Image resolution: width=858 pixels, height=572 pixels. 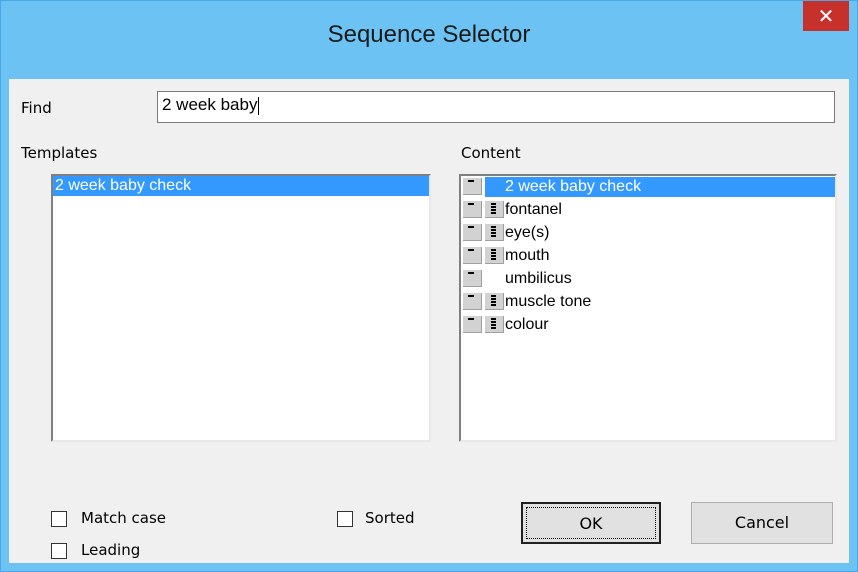 What do you see at coordinates (648, 280) in the screenshot?
I see `content-list-item: umbilicus` at bounding box center [648, 280].